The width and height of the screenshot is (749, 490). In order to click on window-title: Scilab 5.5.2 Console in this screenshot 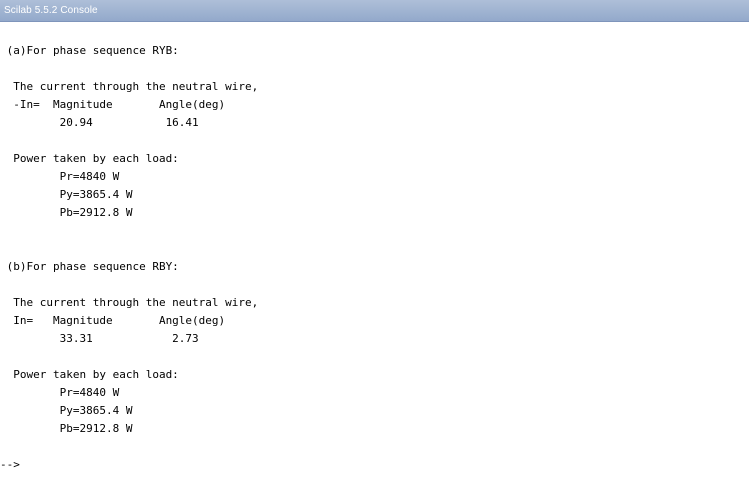, I will do `click(51, 10)`.